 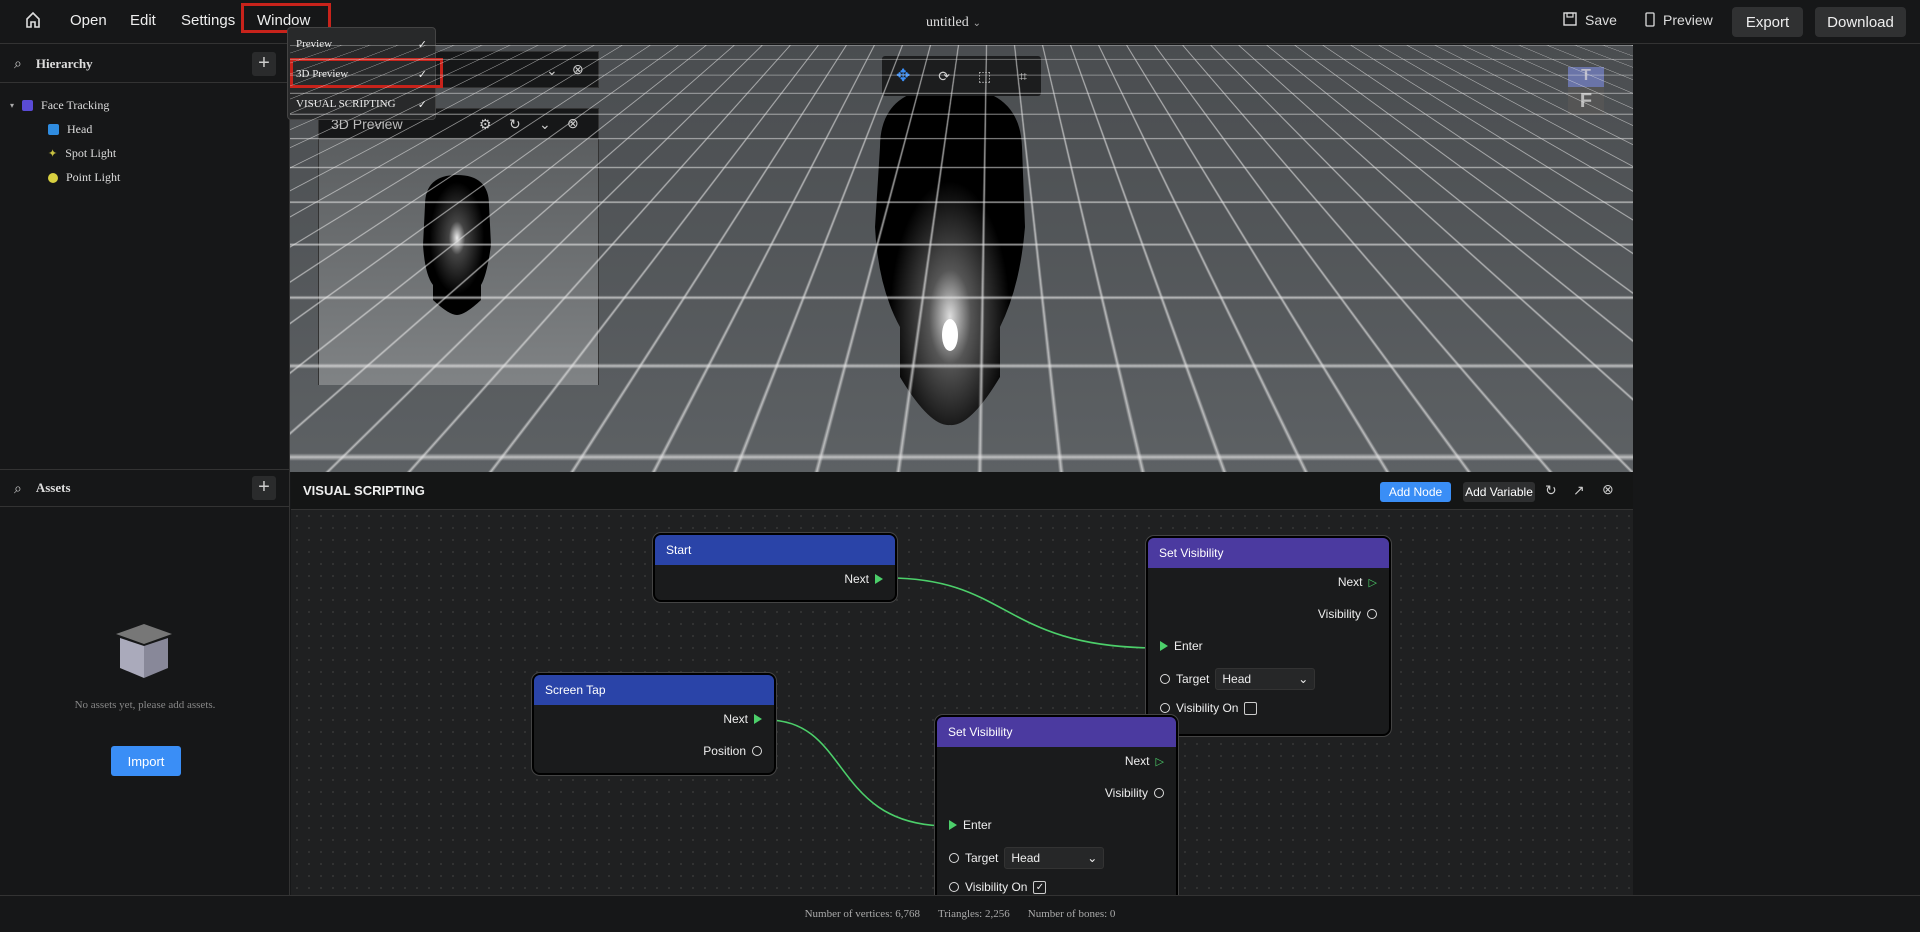 I want to click on tree-item-label: Point Light, so click(x=93, y=177).